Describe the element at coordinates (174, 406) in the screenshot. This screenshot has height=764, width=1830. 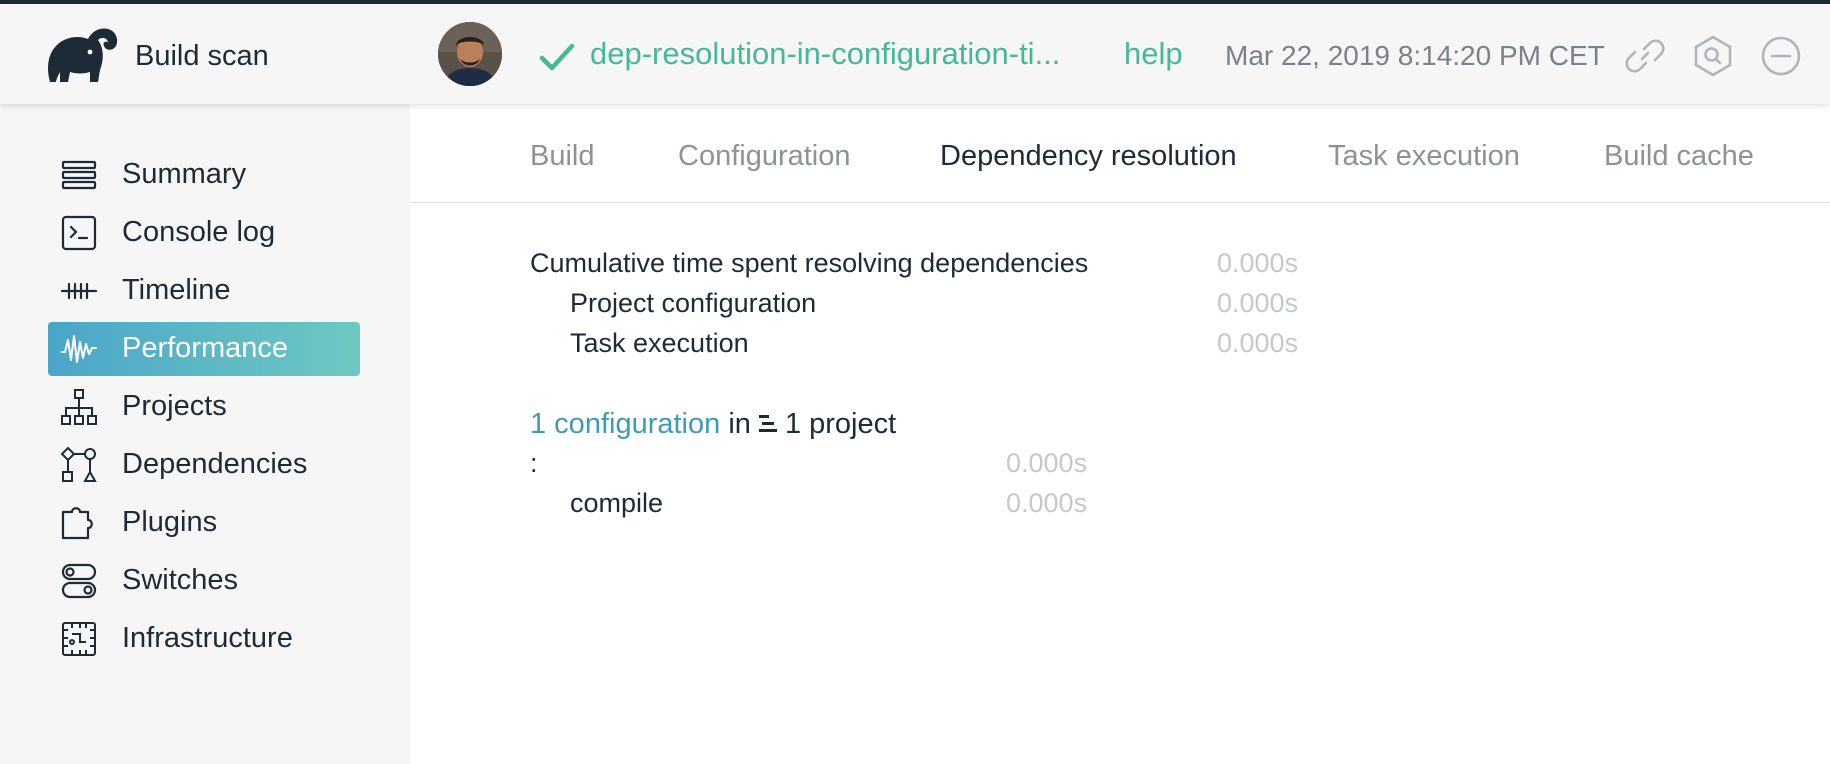
I see `sidebar-item-label: Projects` at that location.